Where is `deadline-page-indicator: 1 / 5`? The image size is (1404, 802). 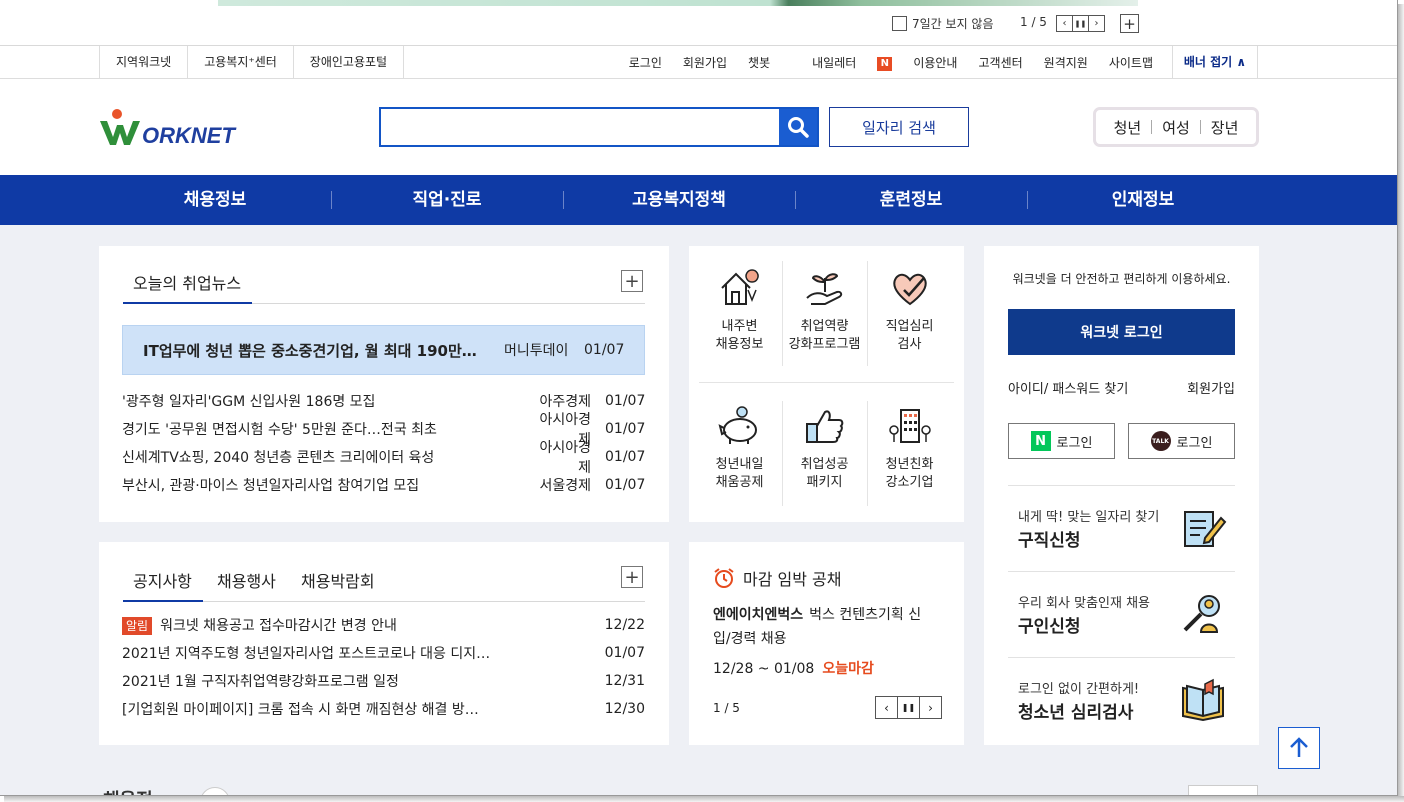 deadline-page-indicator: 1 / 5 is located at coordinates (726, 708).